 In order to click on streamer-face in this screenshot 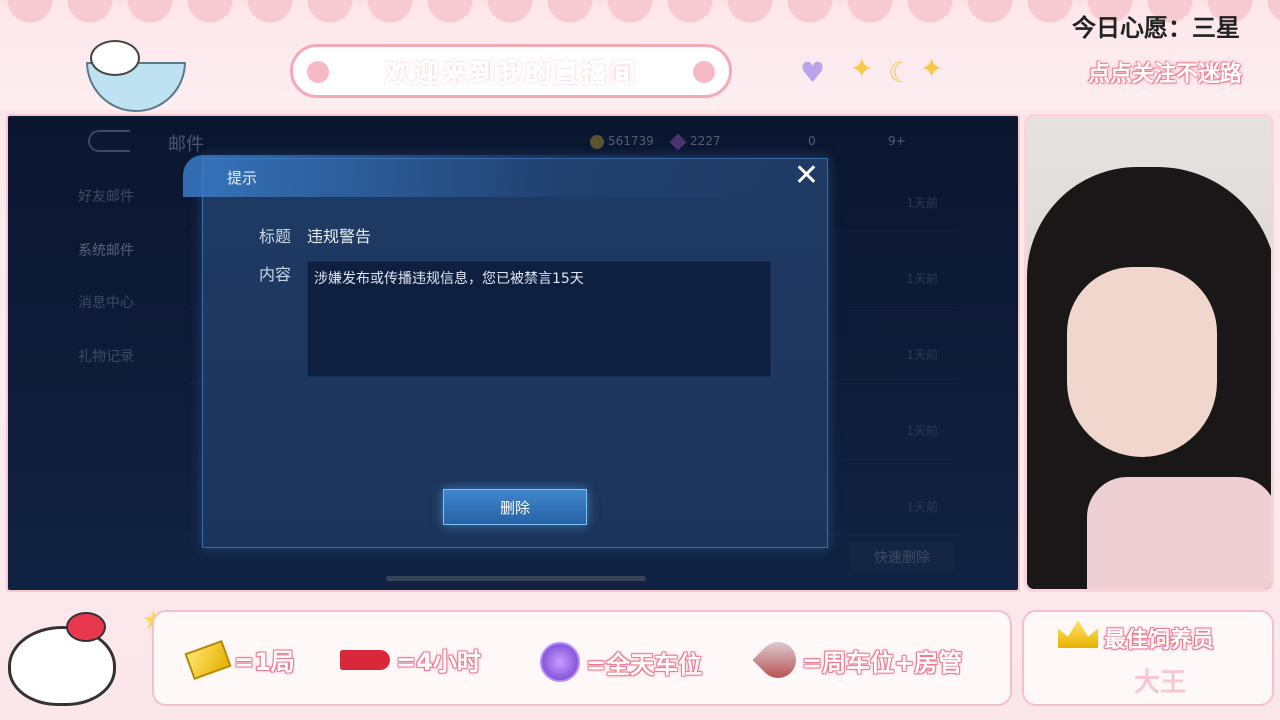, I will do `click(1142, 362)`.